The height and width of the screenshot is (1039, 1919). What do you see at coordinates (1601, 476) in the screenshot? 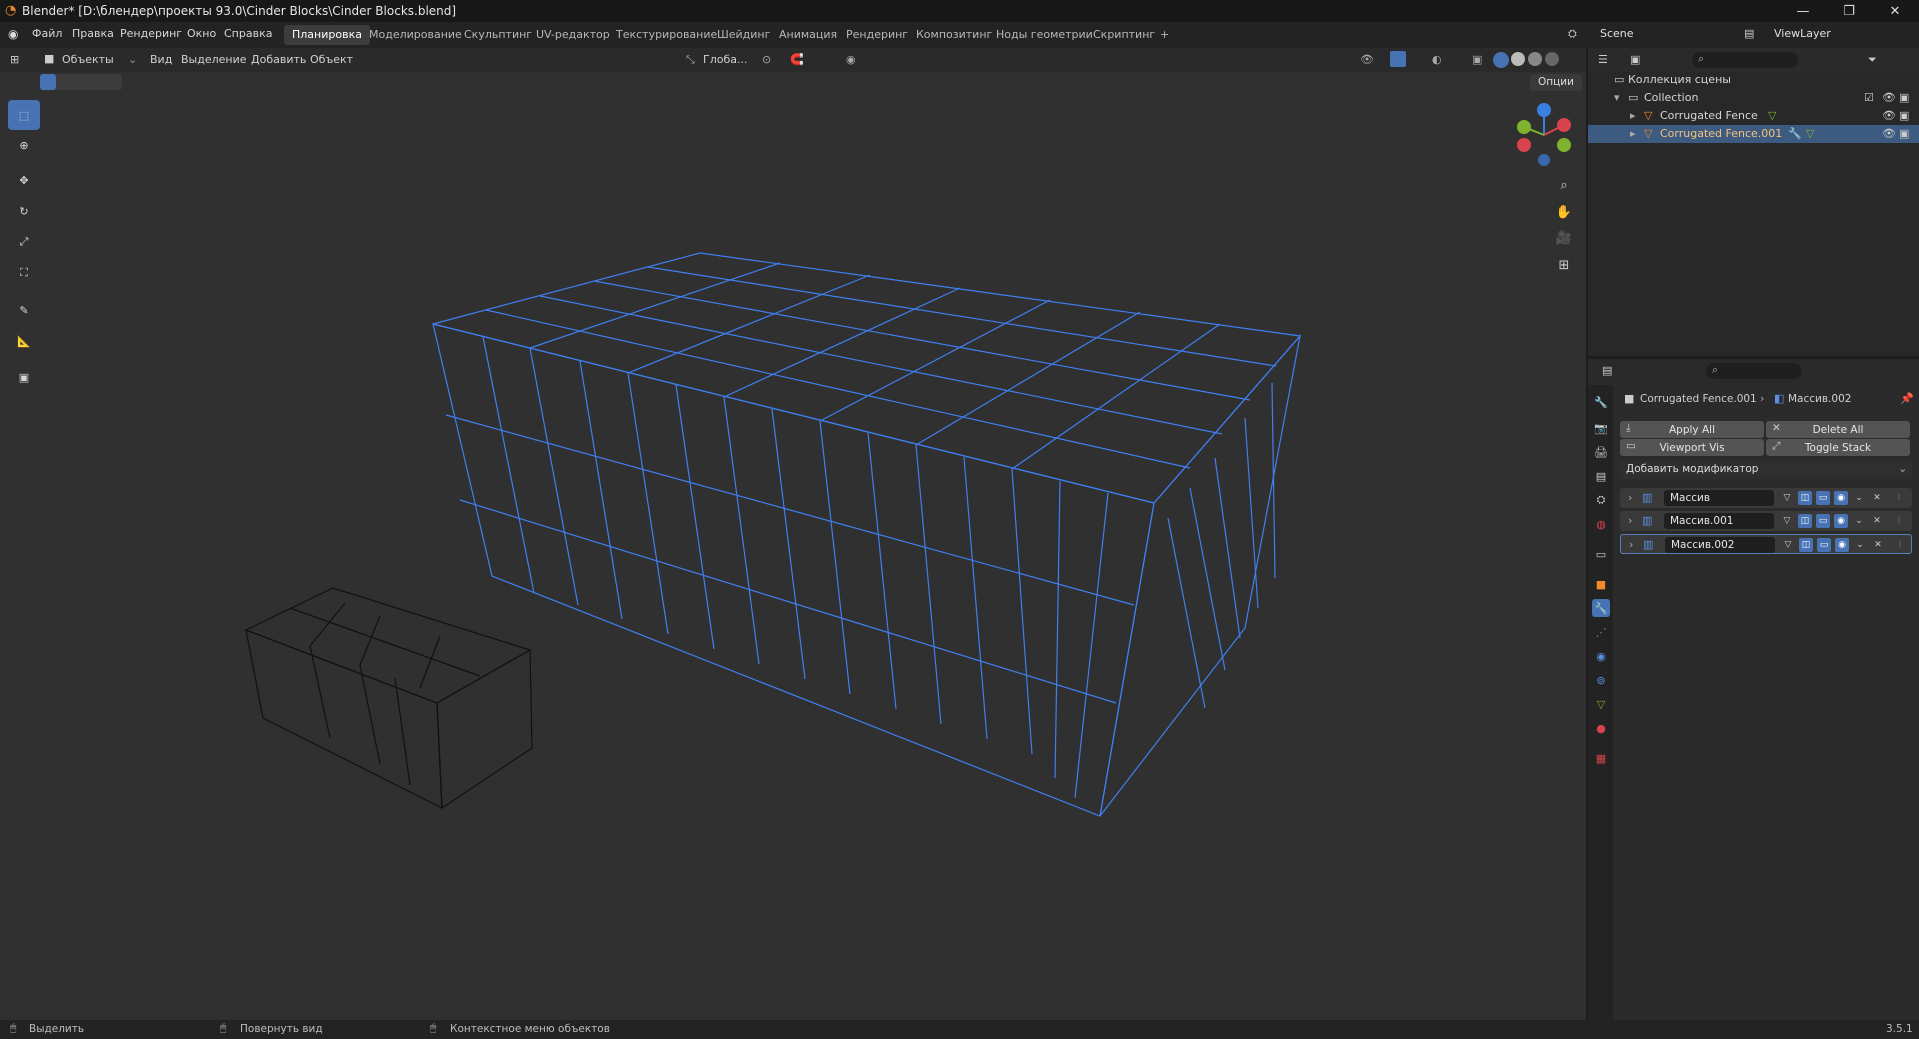
I see `view-layer-tab-icon: ▤` at bounding box center [1601, 476].